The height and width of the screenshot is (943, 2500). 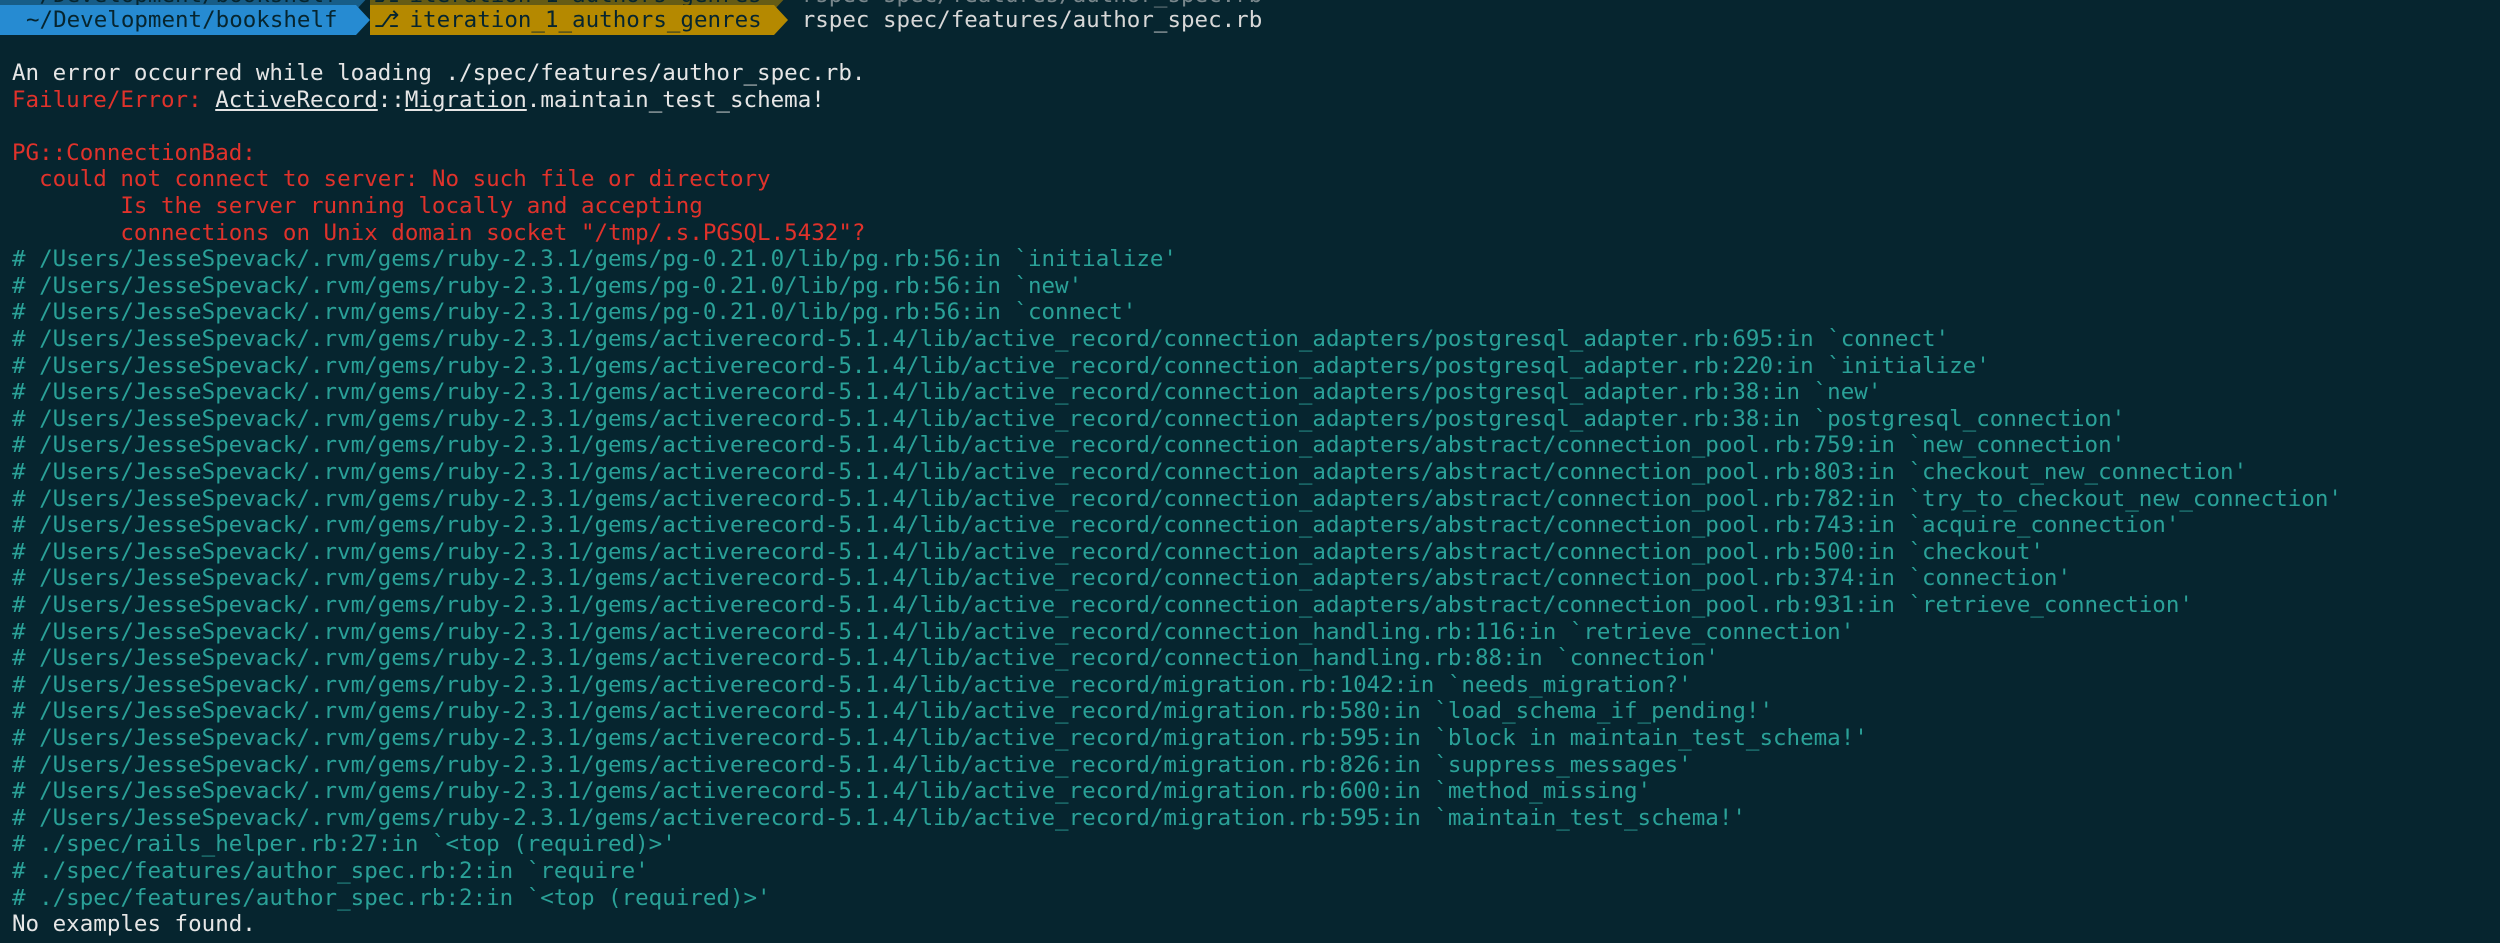 I want to click on prompt-branch-segment: ⎇ iteration_1_authors_genres, so click(x=571, y=20).